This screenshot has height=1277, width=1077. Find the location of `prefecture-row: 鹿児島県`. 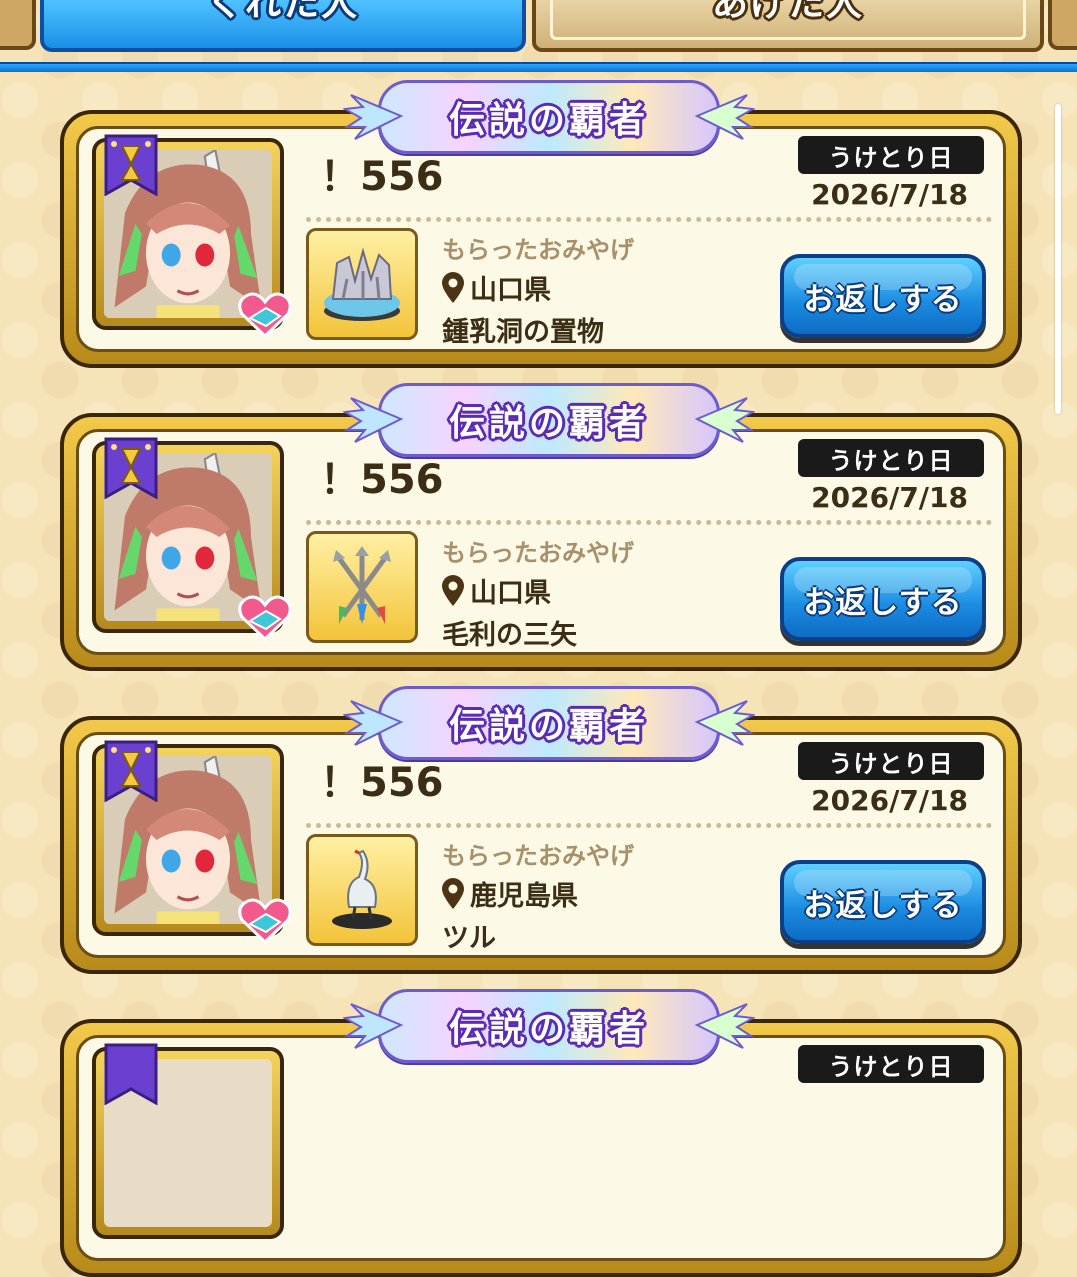

prefecture-row: 鹿児島県 is located at coordinates (509, 893).